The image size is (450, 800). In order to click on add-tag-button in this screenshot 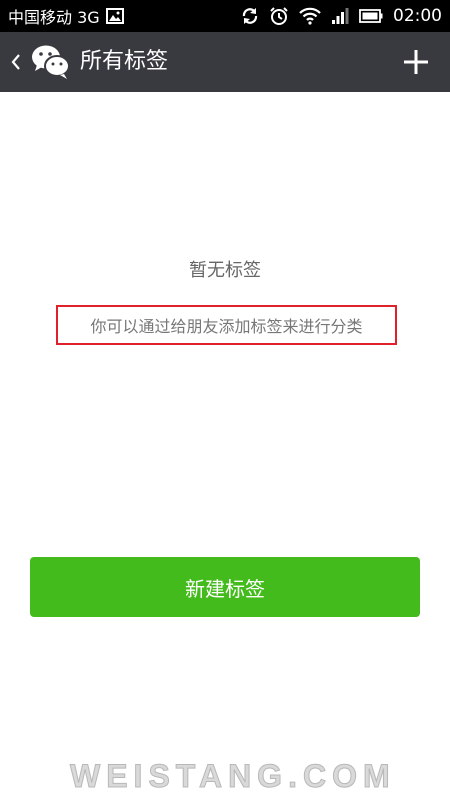, I will do `click(416, 62)`.